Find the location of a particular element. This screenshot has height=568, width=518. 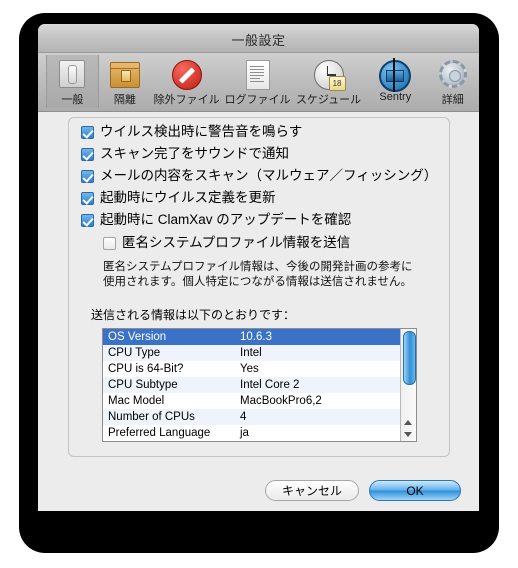

scrollbar-thumb is located at coordinates (409, 358).